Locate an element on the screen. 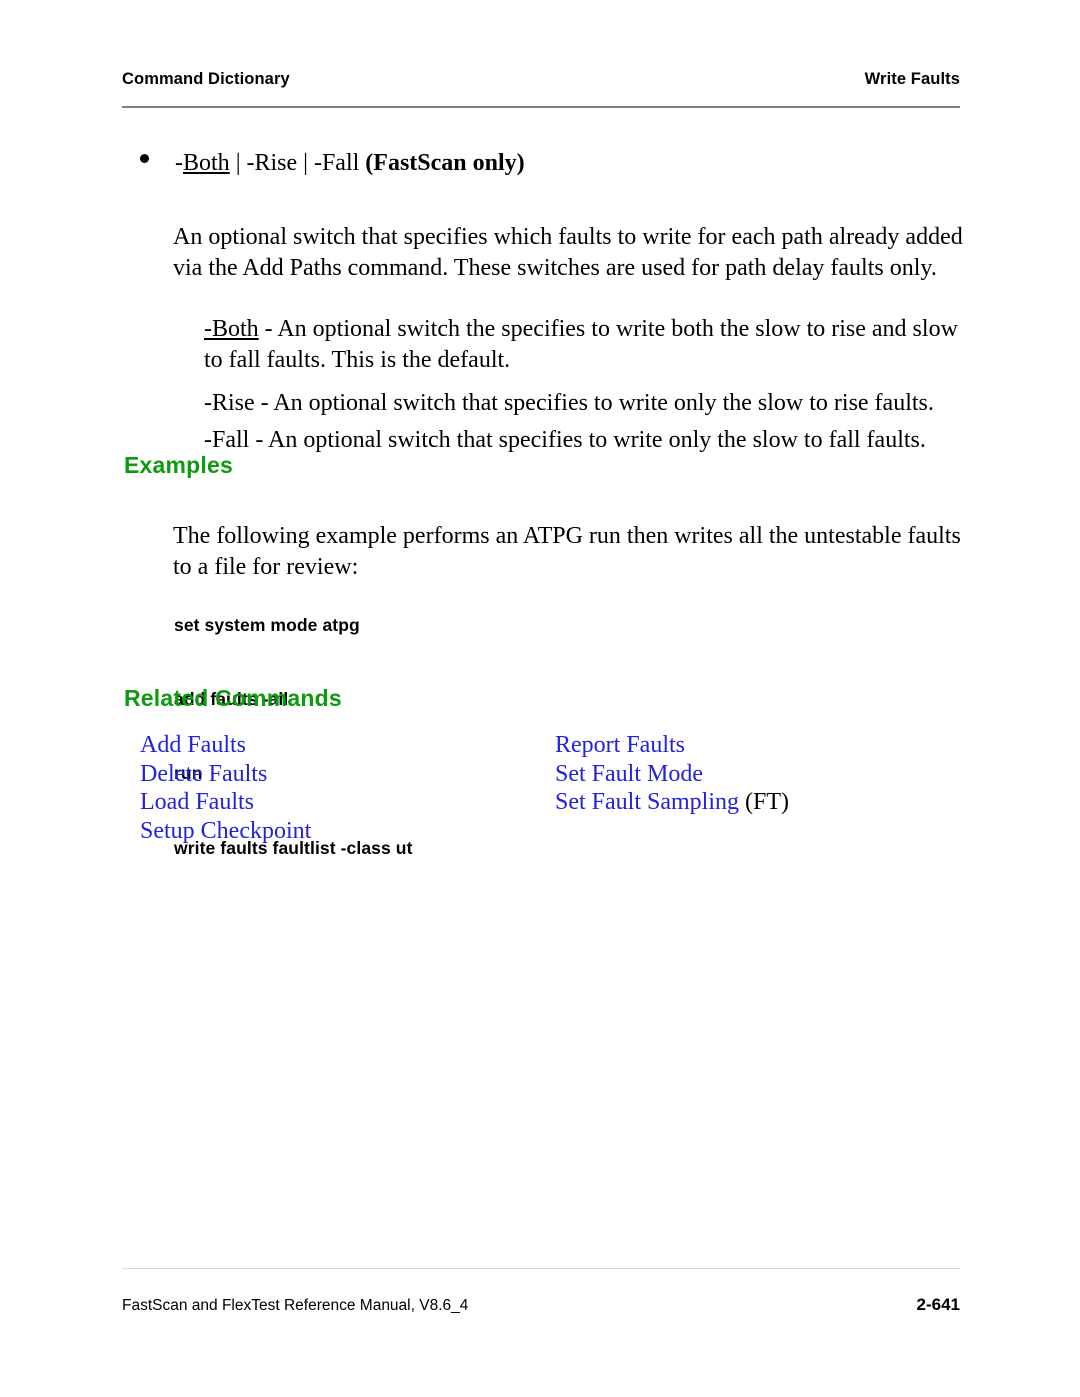 This screenshot has width=1080, height=1397. bullet-dot-icon is located at coordinates (144, 158).